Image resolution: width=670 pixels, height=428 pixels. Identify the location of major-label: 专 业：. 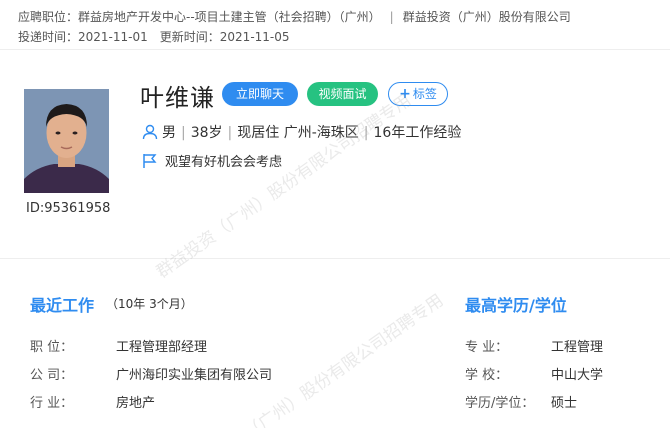
(487, 347).